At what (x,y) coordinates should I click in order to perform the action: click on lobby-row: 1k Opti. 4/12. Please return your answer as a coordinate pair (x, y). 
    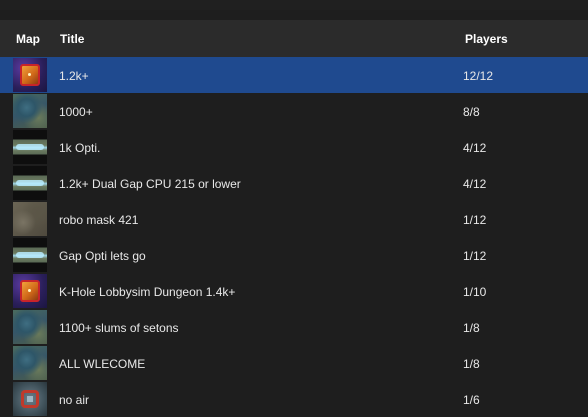
    Looking at the image, I should click on (294, 147).